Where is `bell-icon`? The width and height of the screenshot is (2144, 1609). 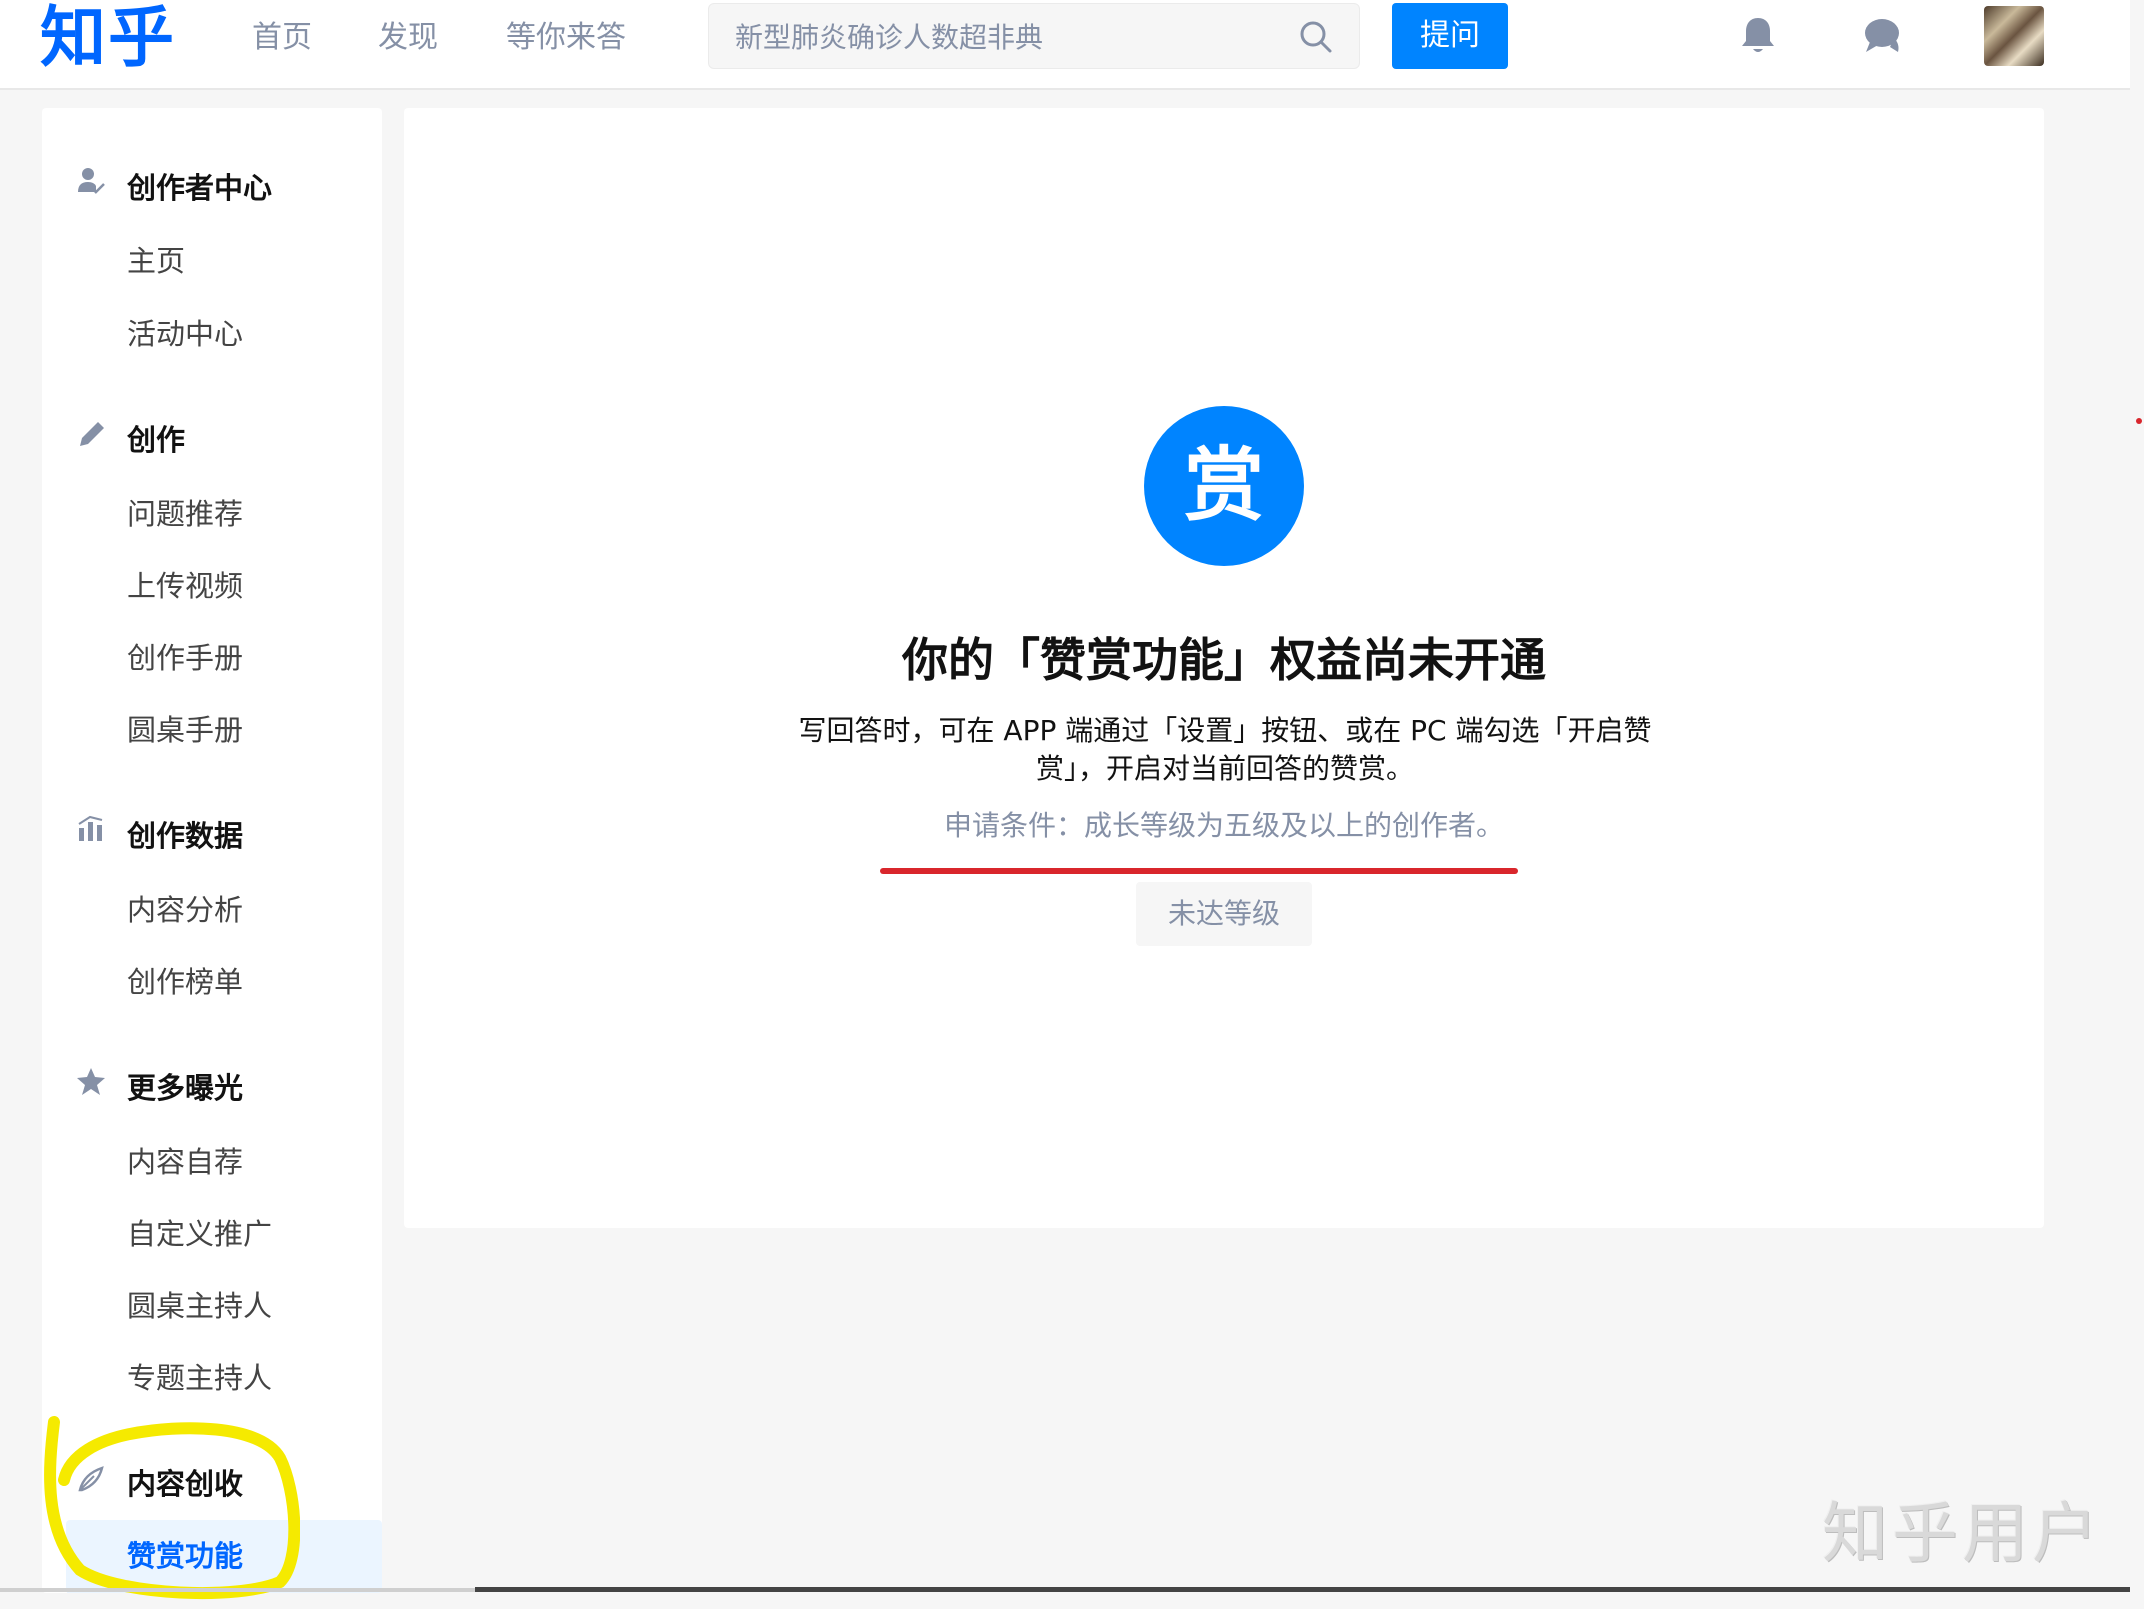 bell-icon is located at coordinates (1758, 36).